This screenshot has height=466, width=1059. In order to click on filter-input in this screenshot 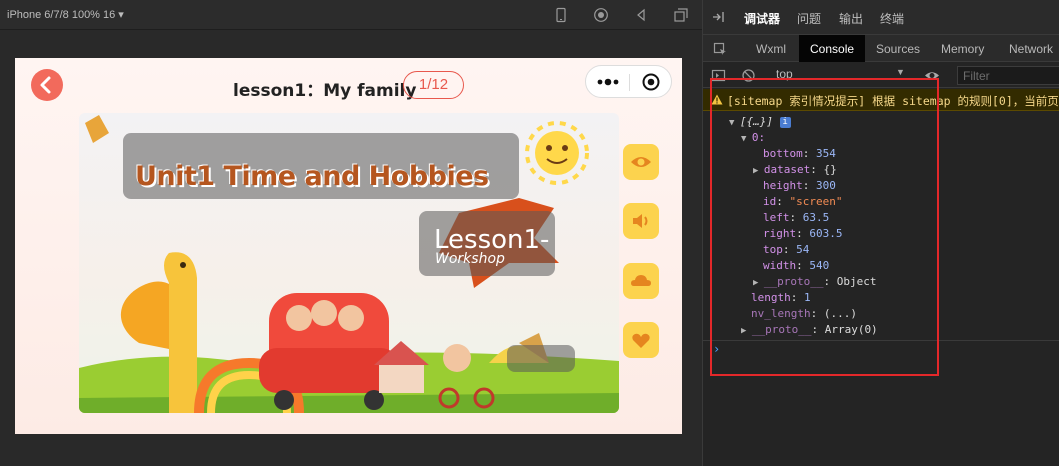, I will do `click(1008, 76)`.